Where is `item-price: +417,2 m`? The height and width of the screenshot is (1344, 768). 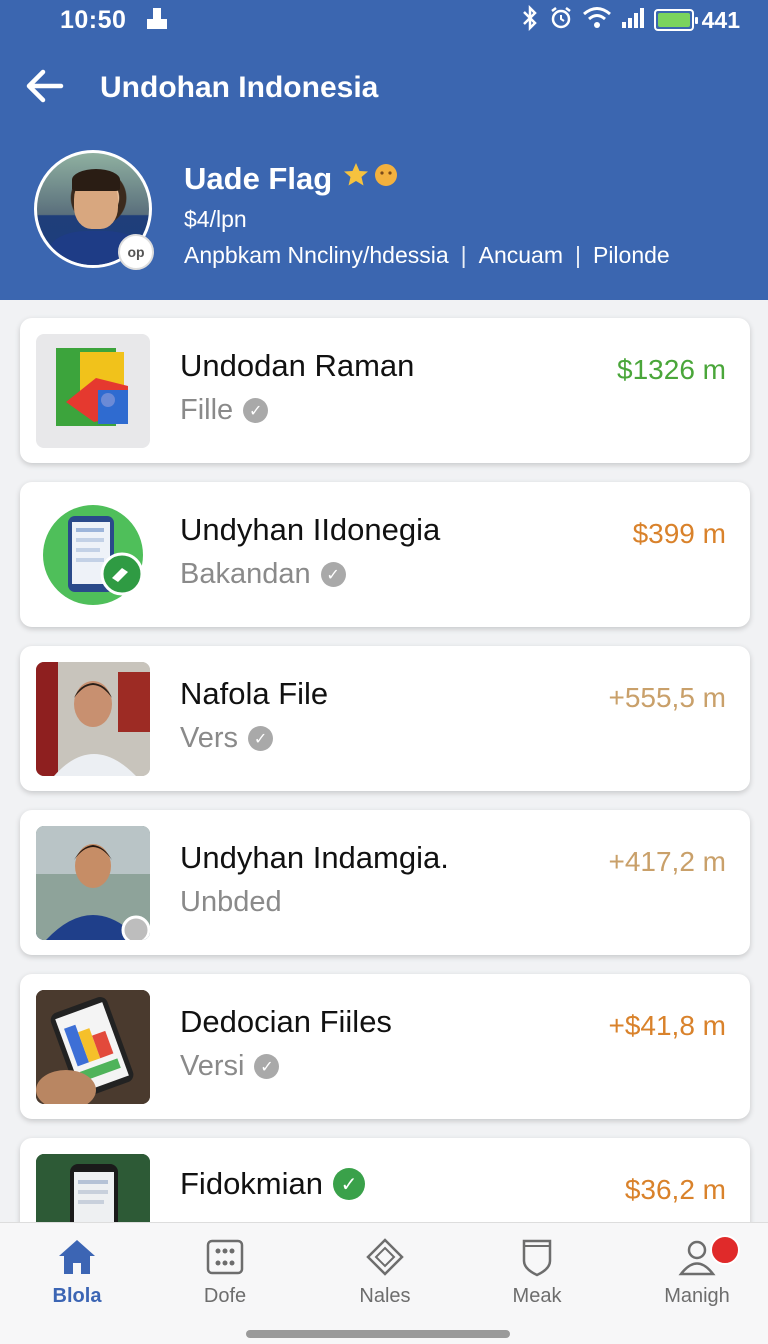
item-price: +417,2 m is located at coordinates (667, 861).